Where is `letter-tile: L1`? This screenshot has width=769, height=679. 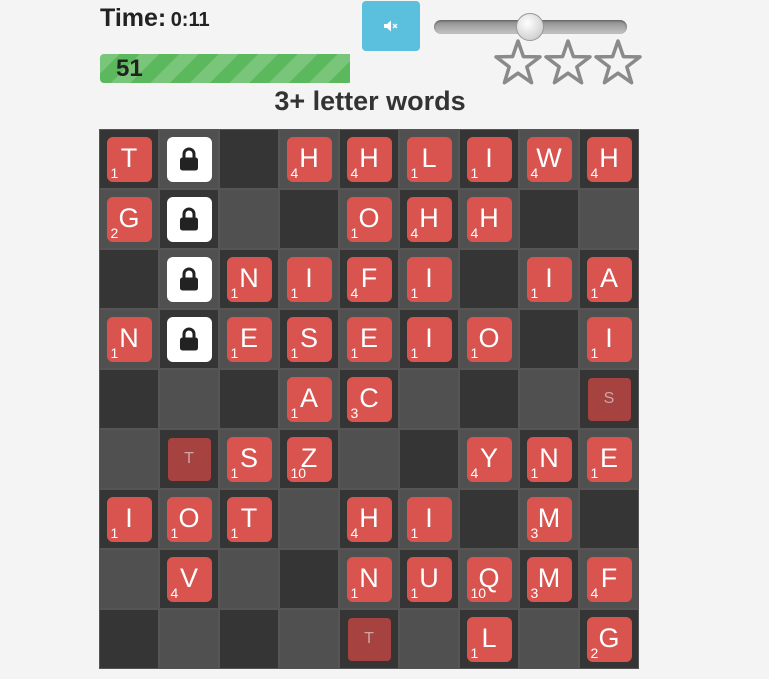
letter-tile: L1 is located at coordinates (429, 159).